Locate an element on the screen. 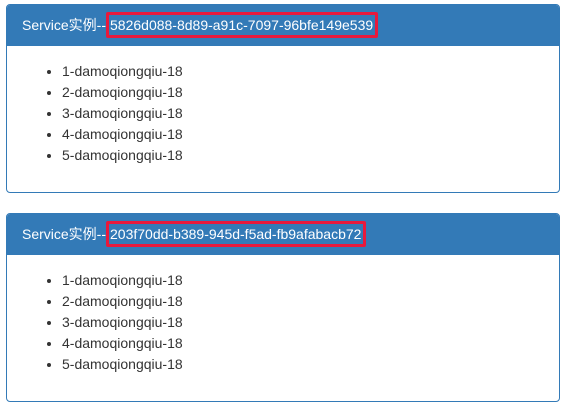 Image resolution: width=568 pixels, height=409 pixels. instance-id-highlight: 5826d088-8d89-a91c-7097-96bfe149e539 is located at coordinates (242, 25).